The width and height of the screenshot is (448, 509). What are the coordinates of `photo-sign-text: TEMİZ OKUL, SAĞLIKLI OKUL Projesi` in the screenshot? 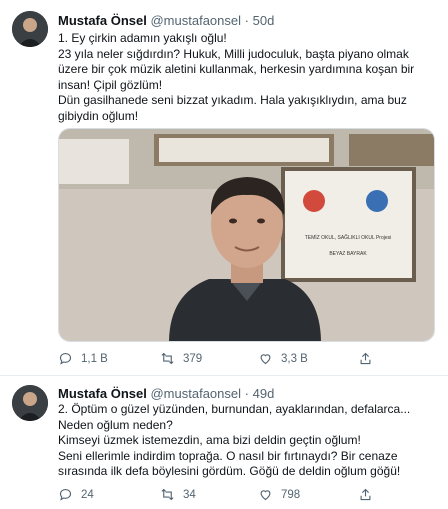 It's located at (348, 237).